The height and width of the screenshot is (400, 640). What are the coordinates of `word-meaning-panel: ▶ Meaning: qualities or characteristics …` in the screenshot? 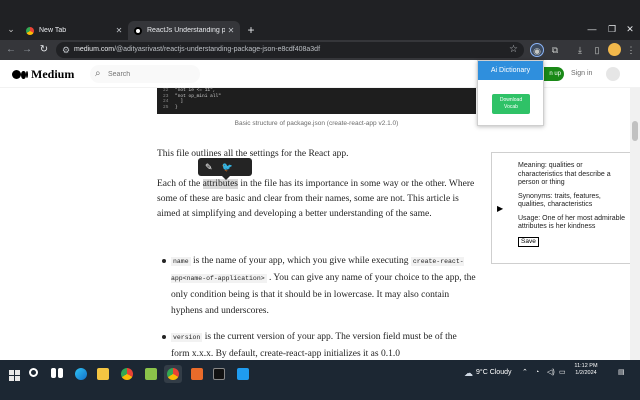 It's located at (561, 208).